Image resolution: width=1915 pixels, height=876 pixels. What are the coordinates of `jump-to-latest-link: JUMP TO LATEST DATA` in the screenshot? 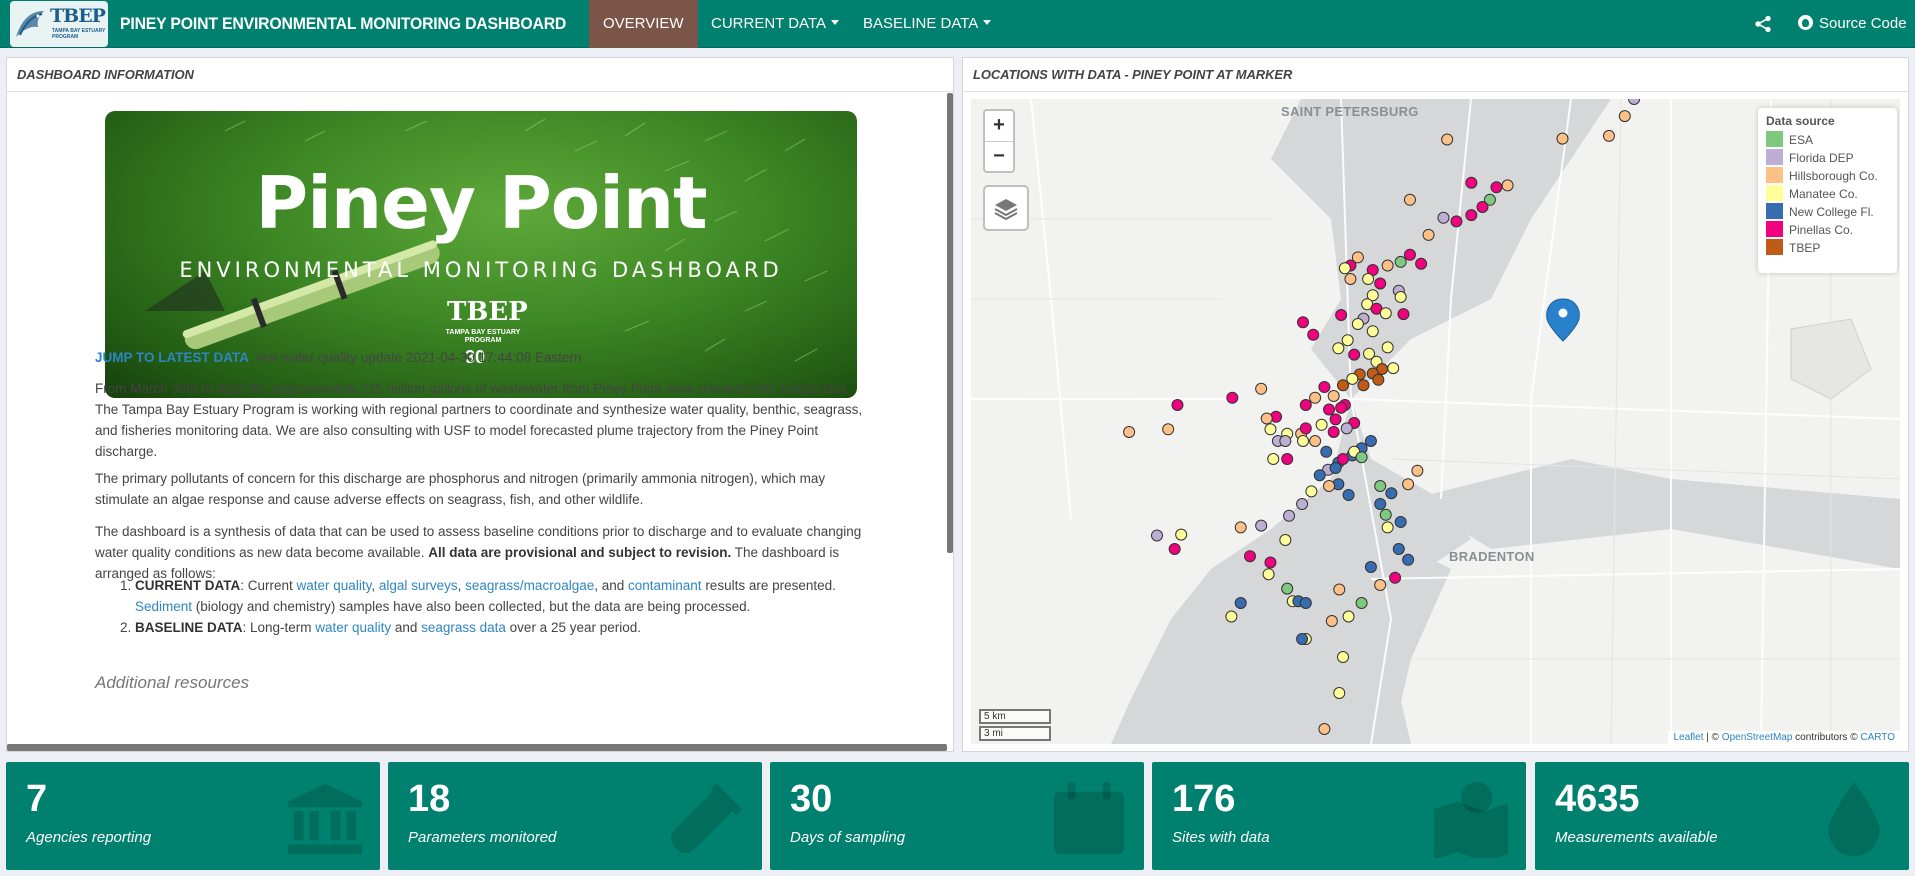 It's located at (172, 357).